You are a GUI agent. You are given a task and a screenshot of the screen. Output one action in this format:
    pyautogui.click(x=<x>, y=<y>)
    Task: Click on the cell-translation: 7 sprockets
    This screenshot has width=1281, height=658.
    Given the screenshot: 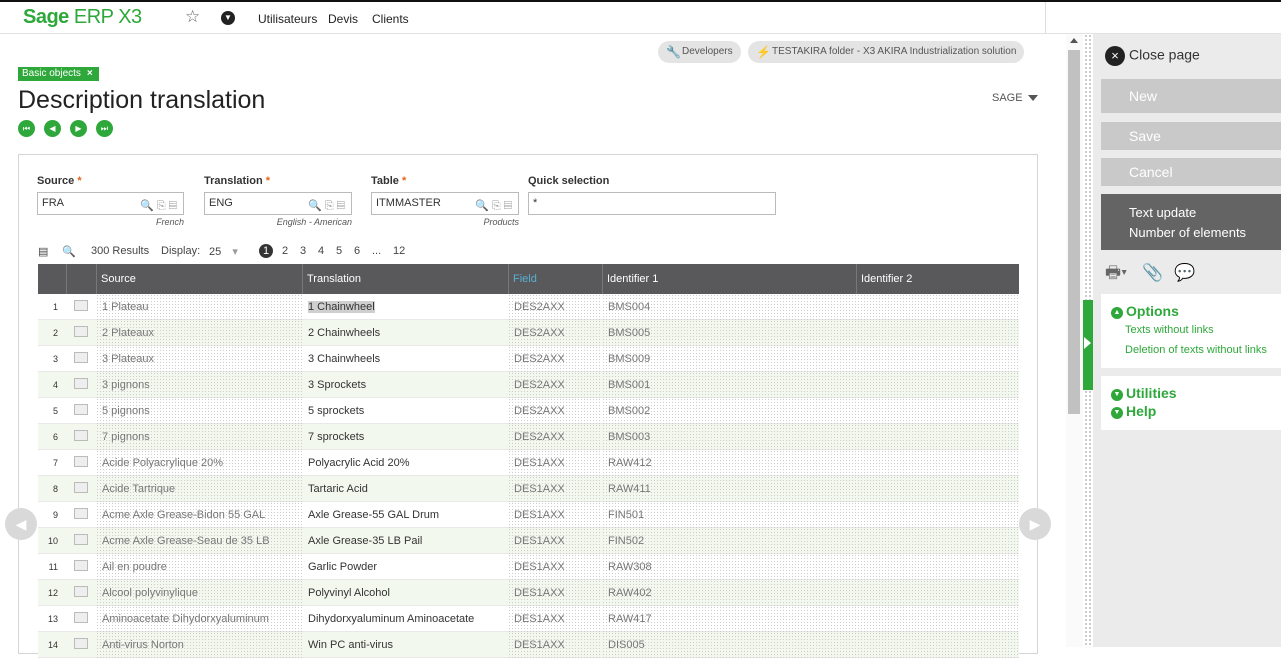 What is the action you would take?
    pyautogui.click(x=336, y=437)
    